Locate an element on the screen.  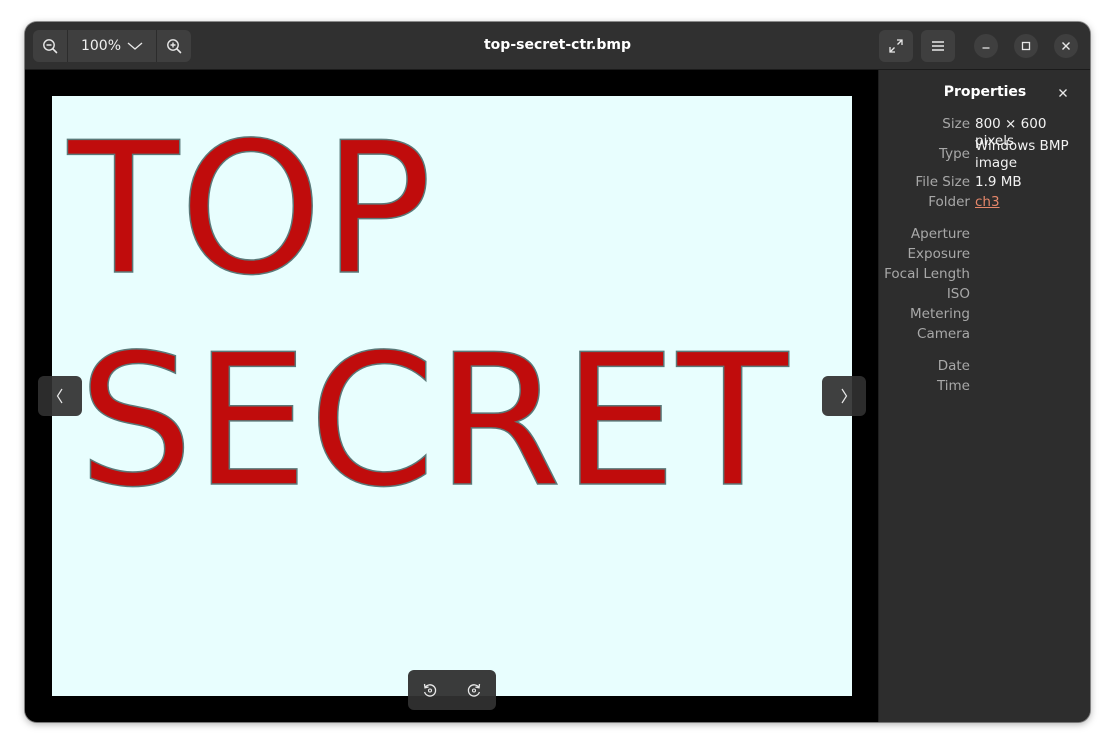
property-label: Size is located at coordinates (956, 124).